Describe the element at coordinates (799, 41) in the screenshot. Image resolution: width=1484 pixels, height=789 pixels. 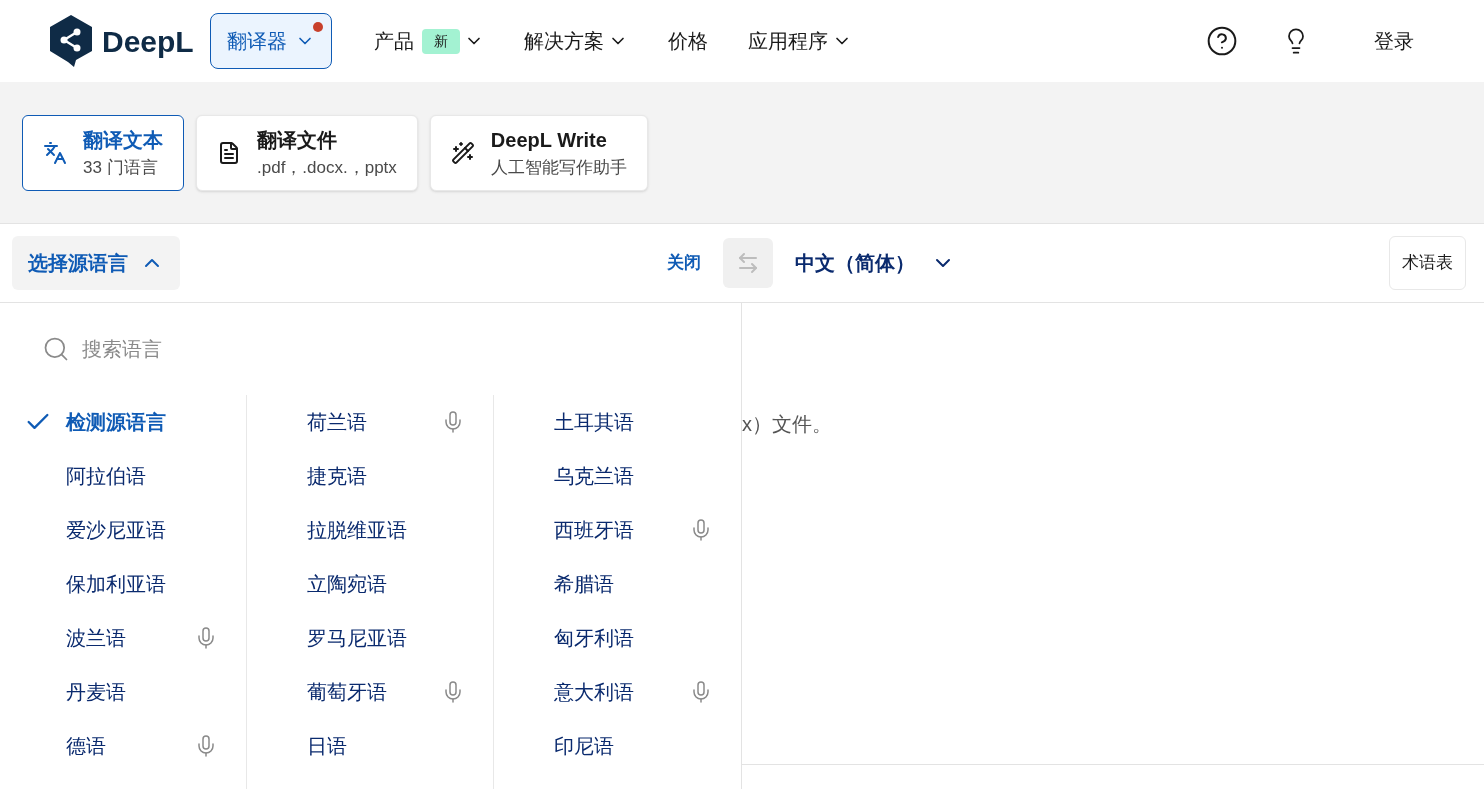
I see `nav-item: 应用程序` at that location.